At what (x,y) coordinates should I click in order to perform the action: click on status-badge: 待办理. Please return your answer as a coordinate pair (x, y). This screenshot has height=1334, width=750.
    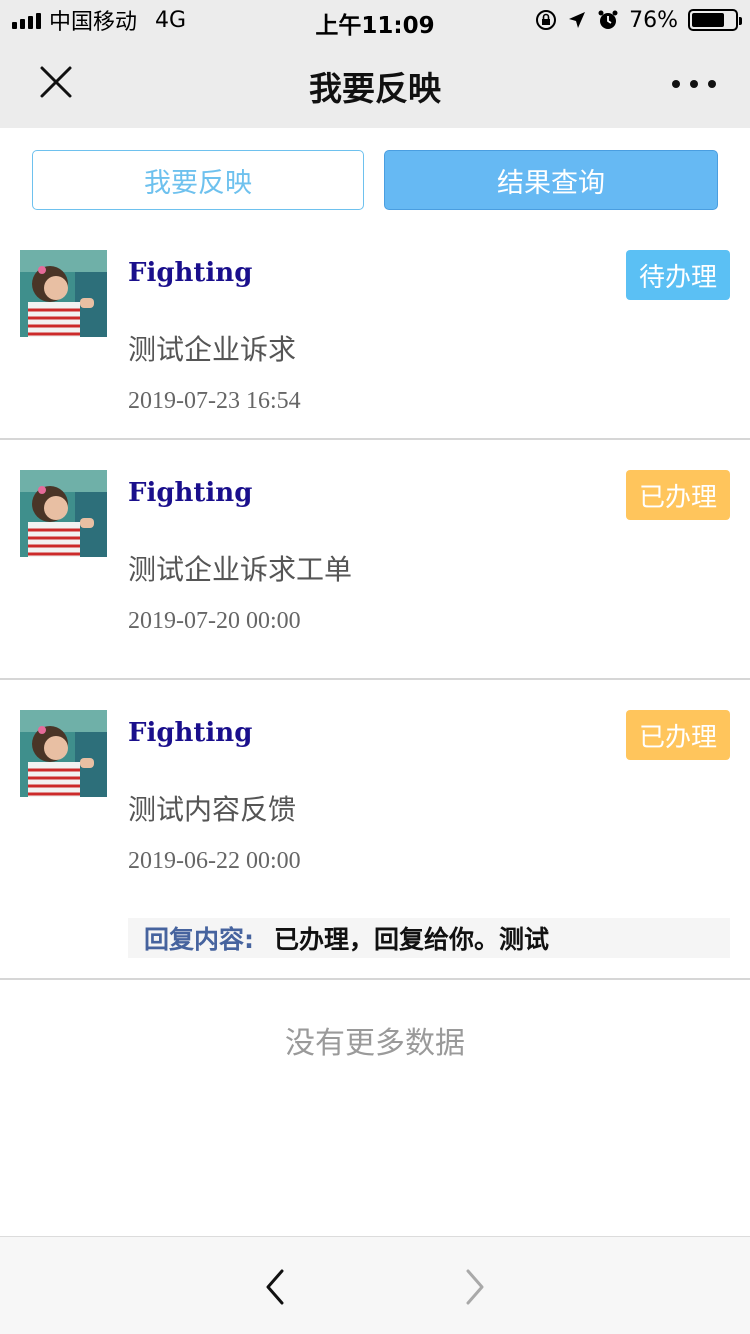
    Looking at the image, I should click on (678, 275).